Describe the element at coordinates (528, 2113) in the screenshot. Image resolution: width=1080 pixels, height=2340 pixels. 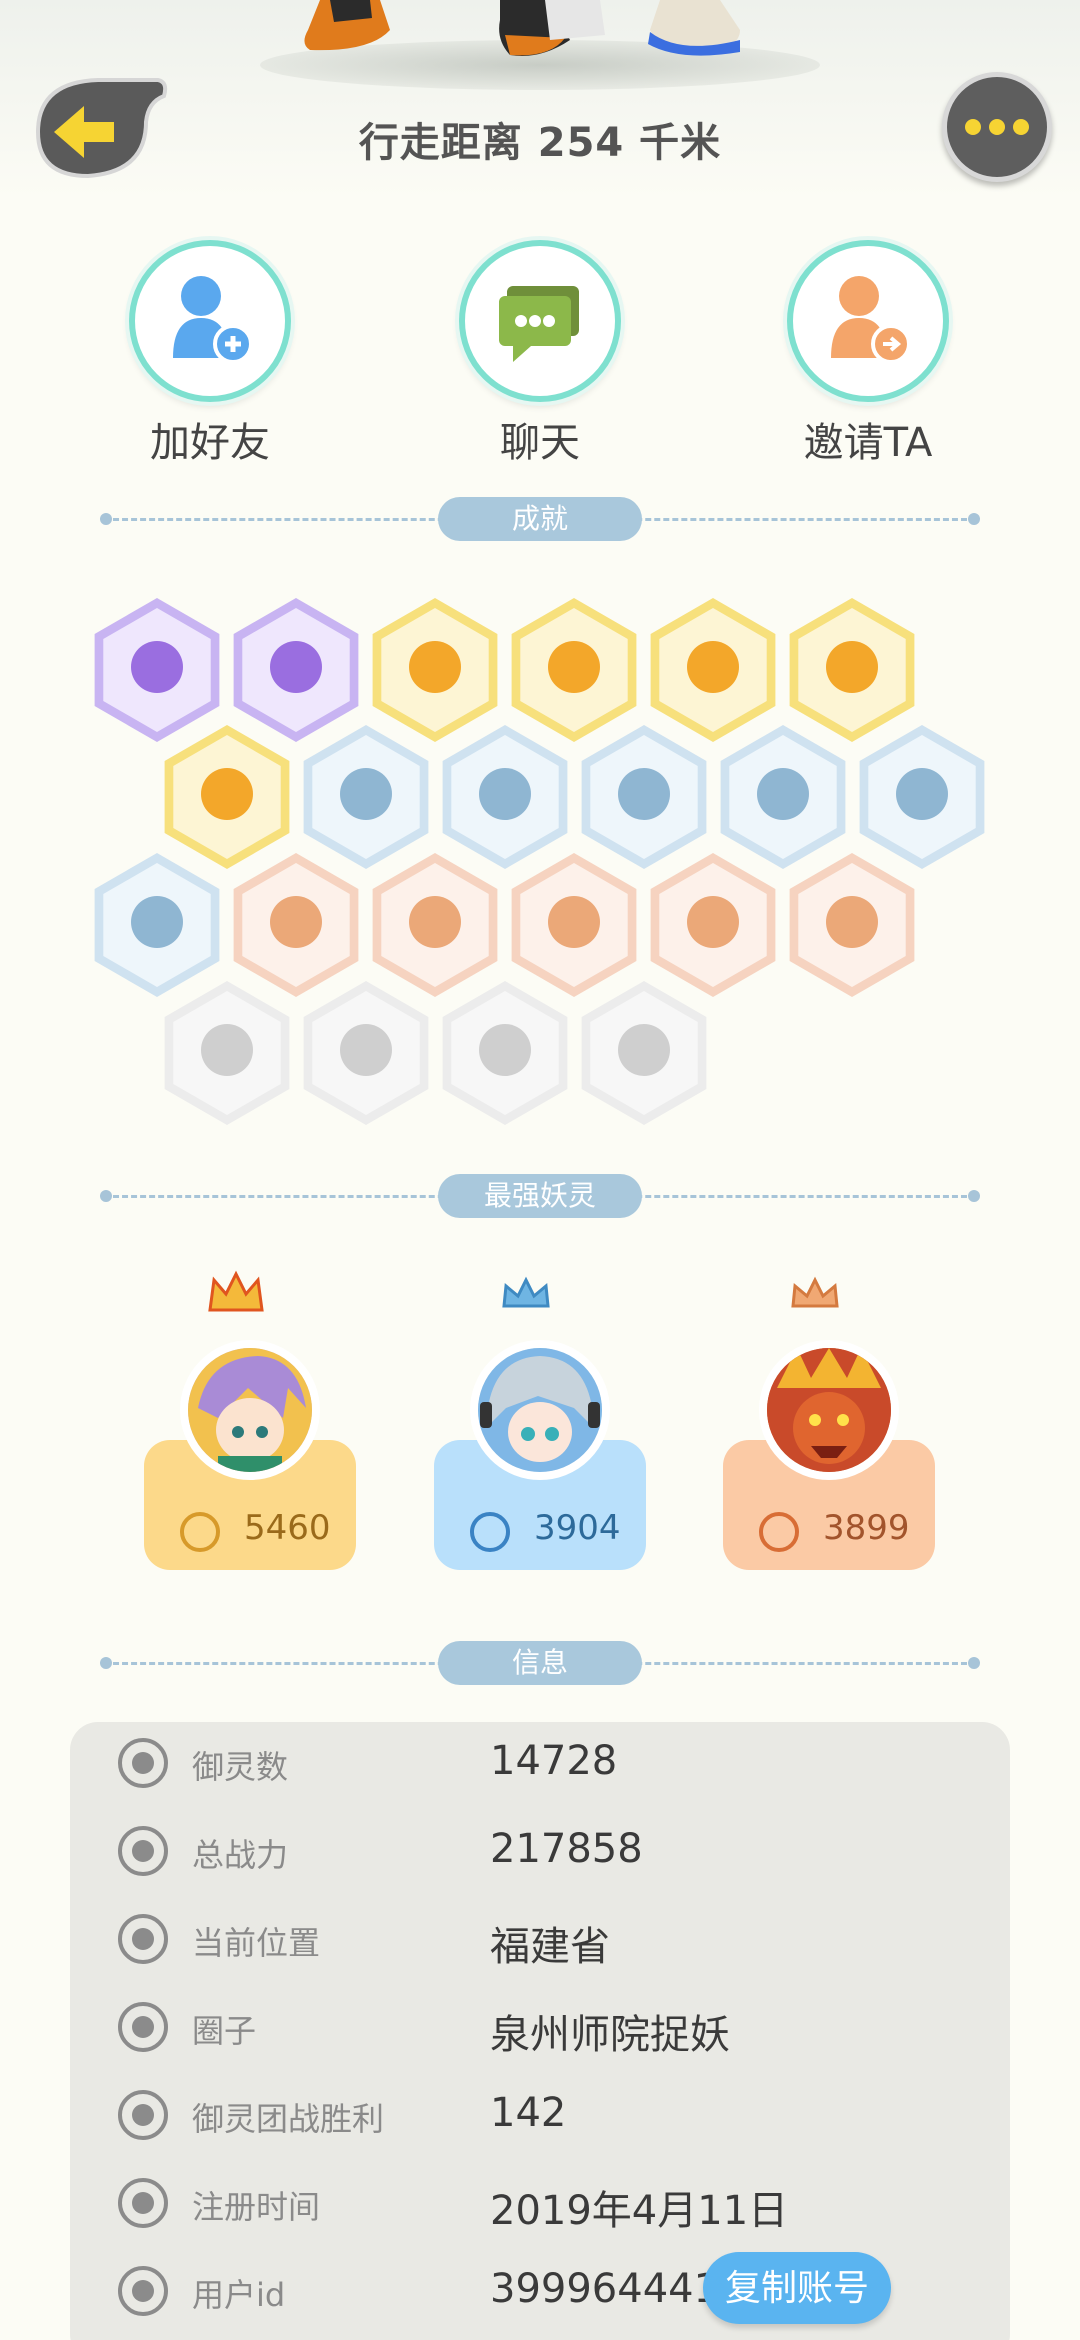
I see `info-value: 142` at that location.